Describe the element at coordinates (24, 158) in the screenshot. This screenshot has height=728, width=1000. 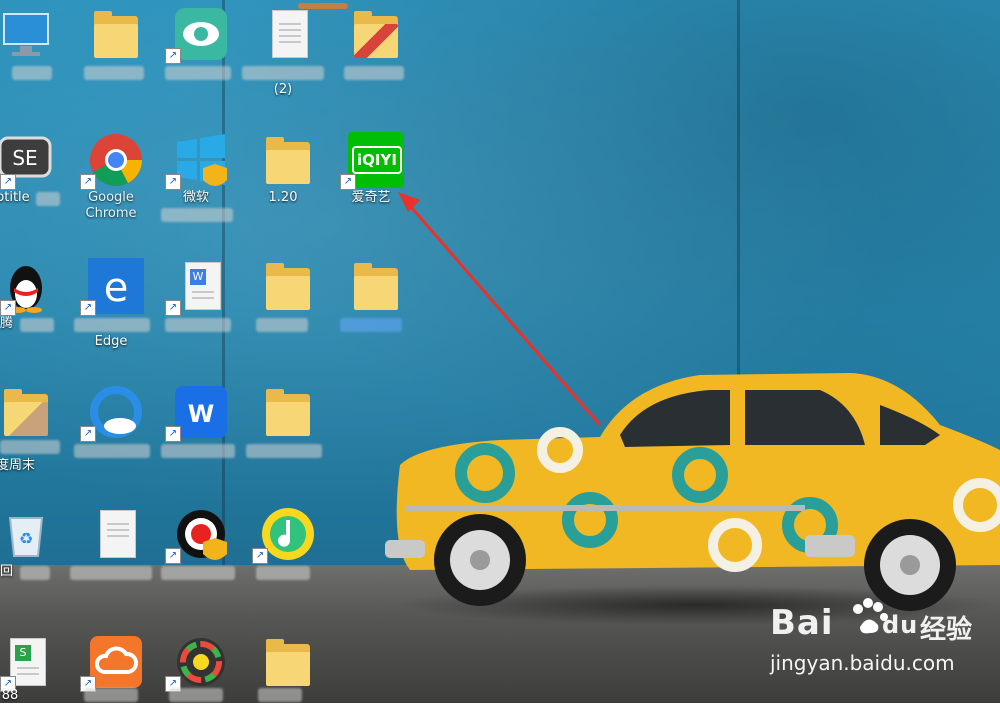
I see `svg-text: SE` at that location.